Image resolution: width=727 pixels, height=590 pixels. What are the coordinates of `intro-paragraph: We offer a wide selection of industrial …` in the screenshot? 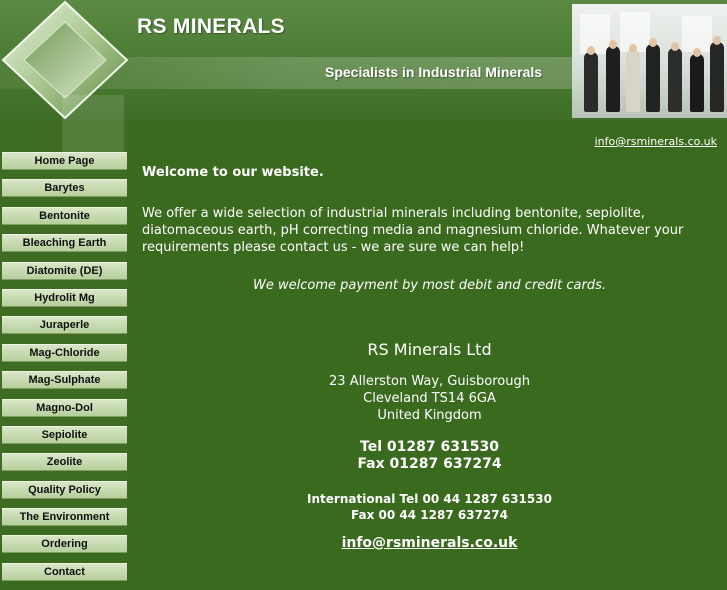 It's located at (413, 230).